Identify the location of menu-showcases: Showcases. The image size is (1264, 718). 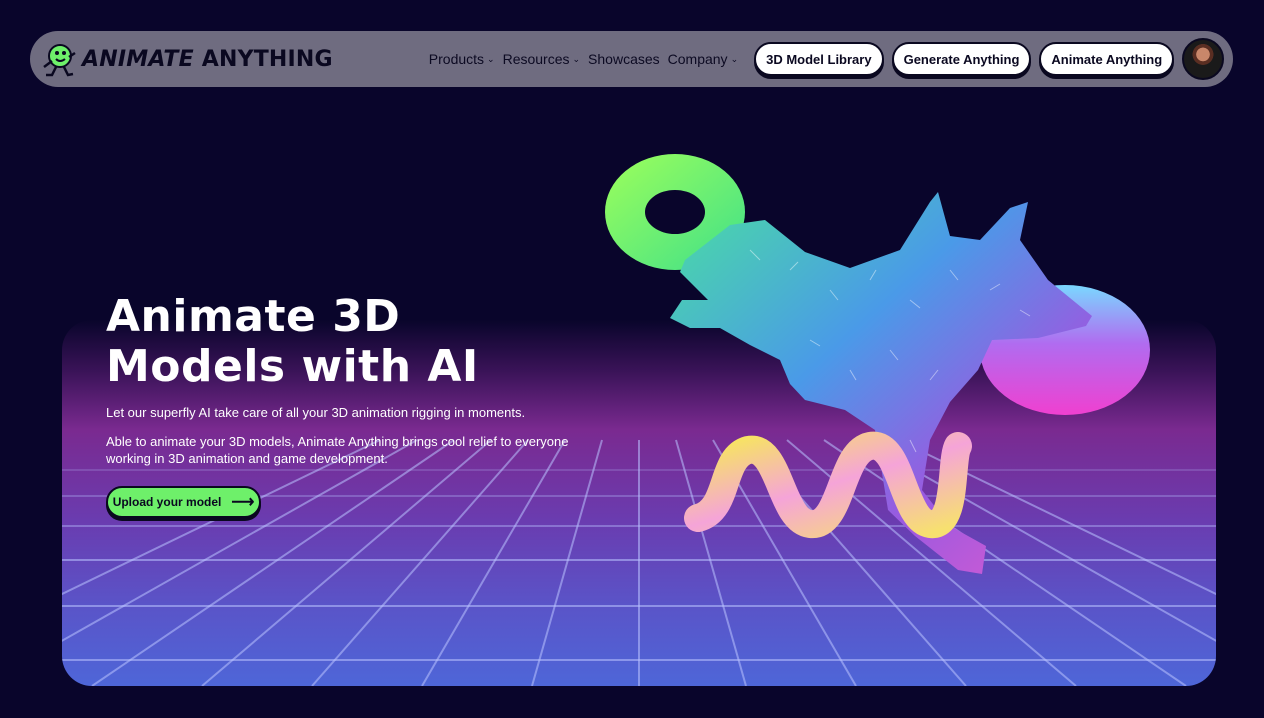
(624, 59).